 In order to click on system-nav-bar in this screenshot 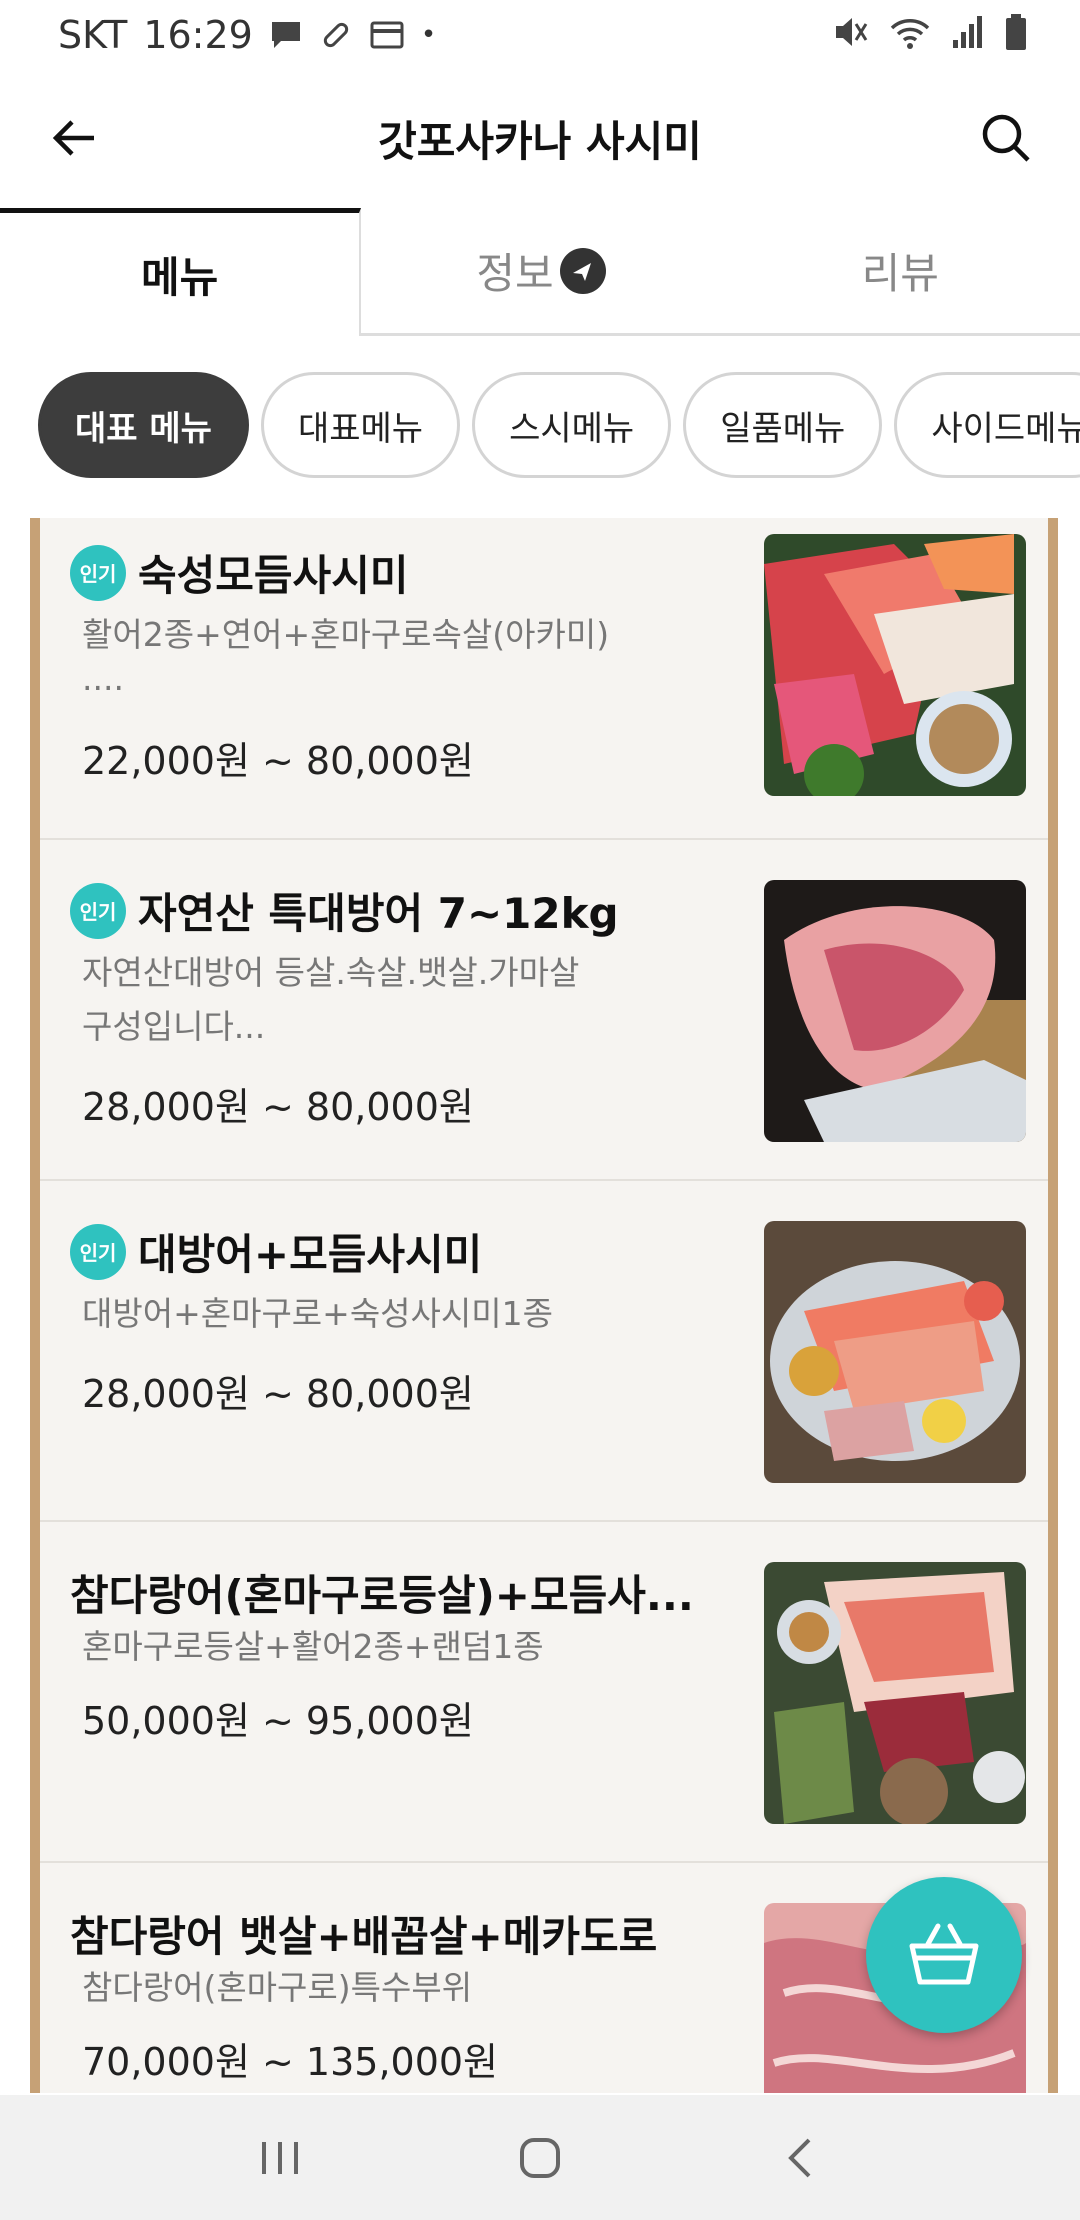, I will do `click(540, 2157)`.